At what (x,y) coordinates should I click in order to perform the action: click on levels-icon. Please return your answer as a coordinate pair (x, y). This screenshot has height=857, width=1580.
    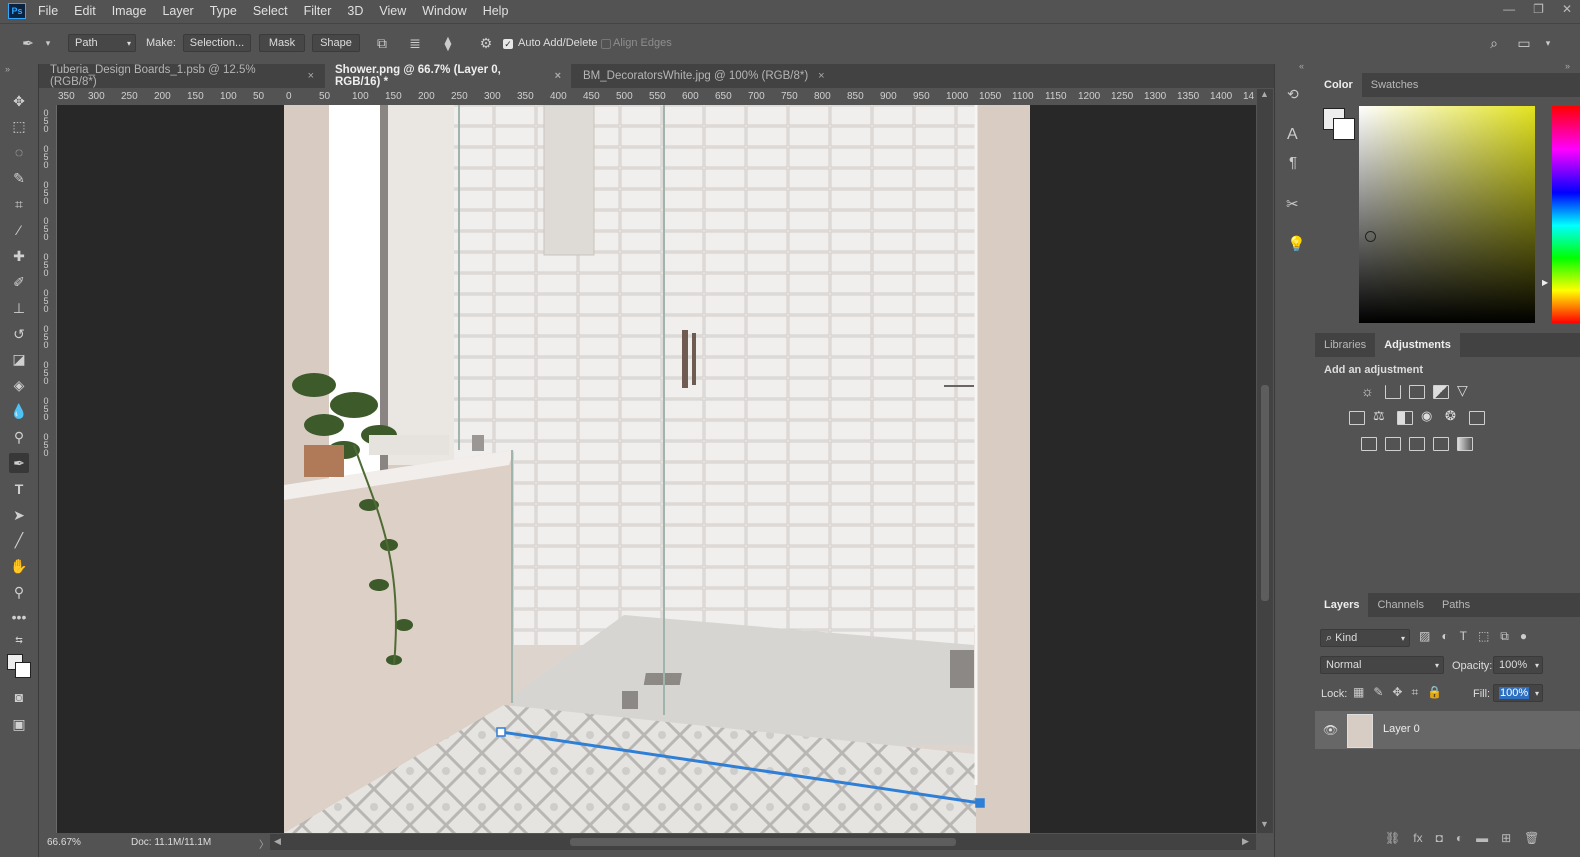
    Looking at the image, I should click on (1393, 392).